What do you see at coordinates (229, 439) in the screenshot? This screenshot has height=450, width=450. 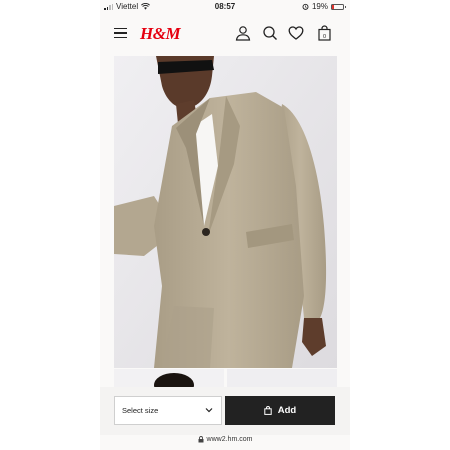 I see `url-text: www2.hm.com` at bounding box center [229, 439].